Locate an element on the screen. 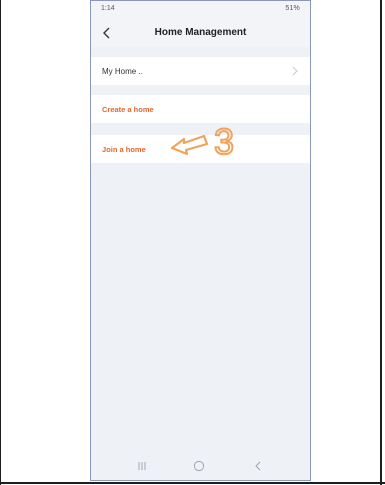 This screenshot has width=385, height=485. status-battery: 51% is located at coordinates (292, 8).